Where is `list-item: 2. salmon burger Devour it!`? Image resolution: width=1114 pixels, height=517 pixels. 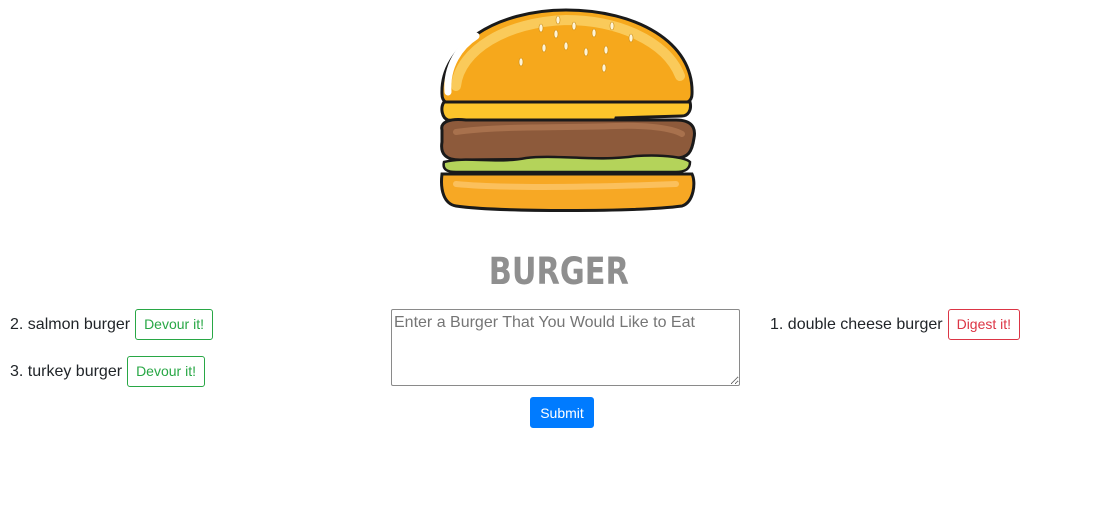 list-item: 2. salmon burger Devour it! is located at coordinates (111, 324).